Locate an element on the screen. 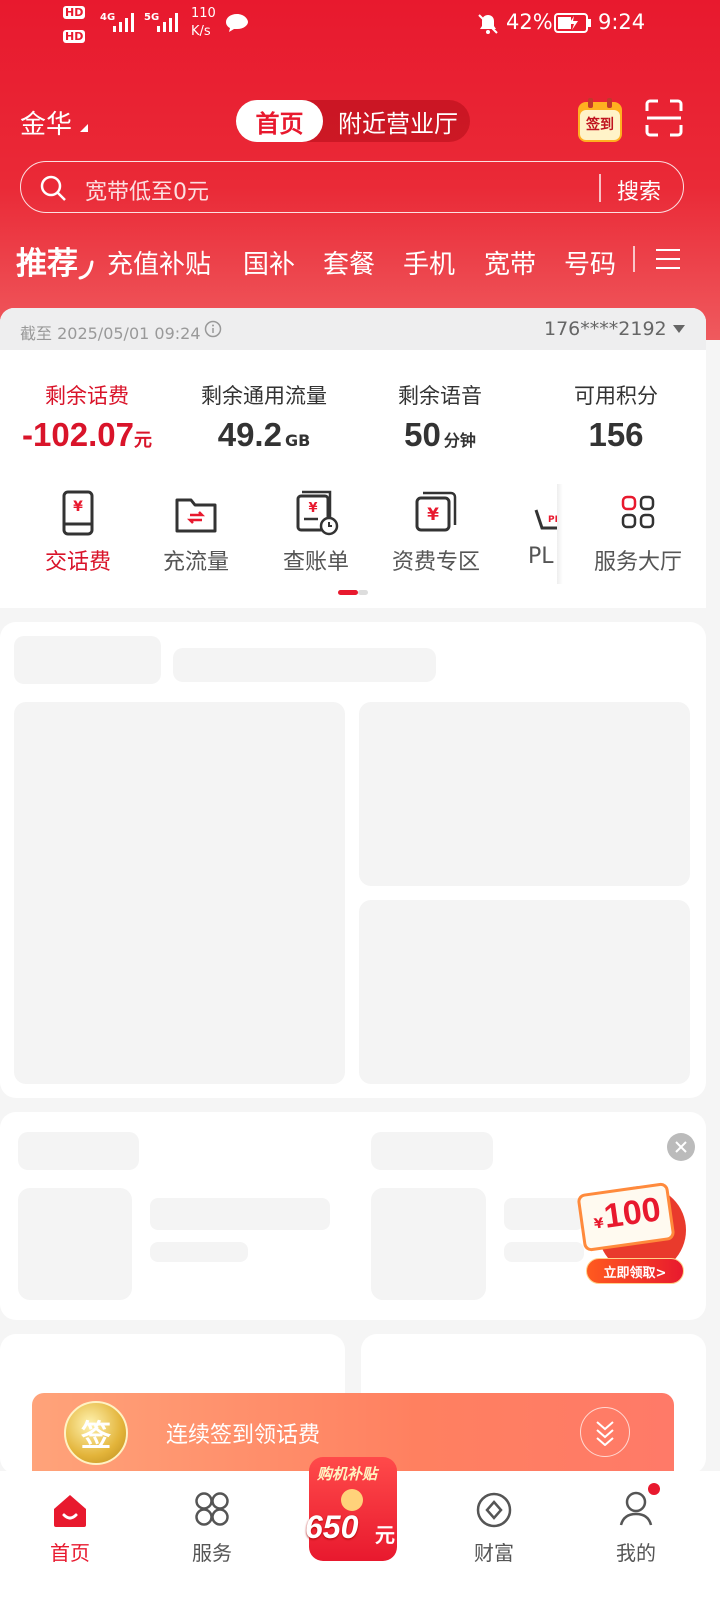  signin-calendar-button: 签到 is located at coordinates (600, 120).